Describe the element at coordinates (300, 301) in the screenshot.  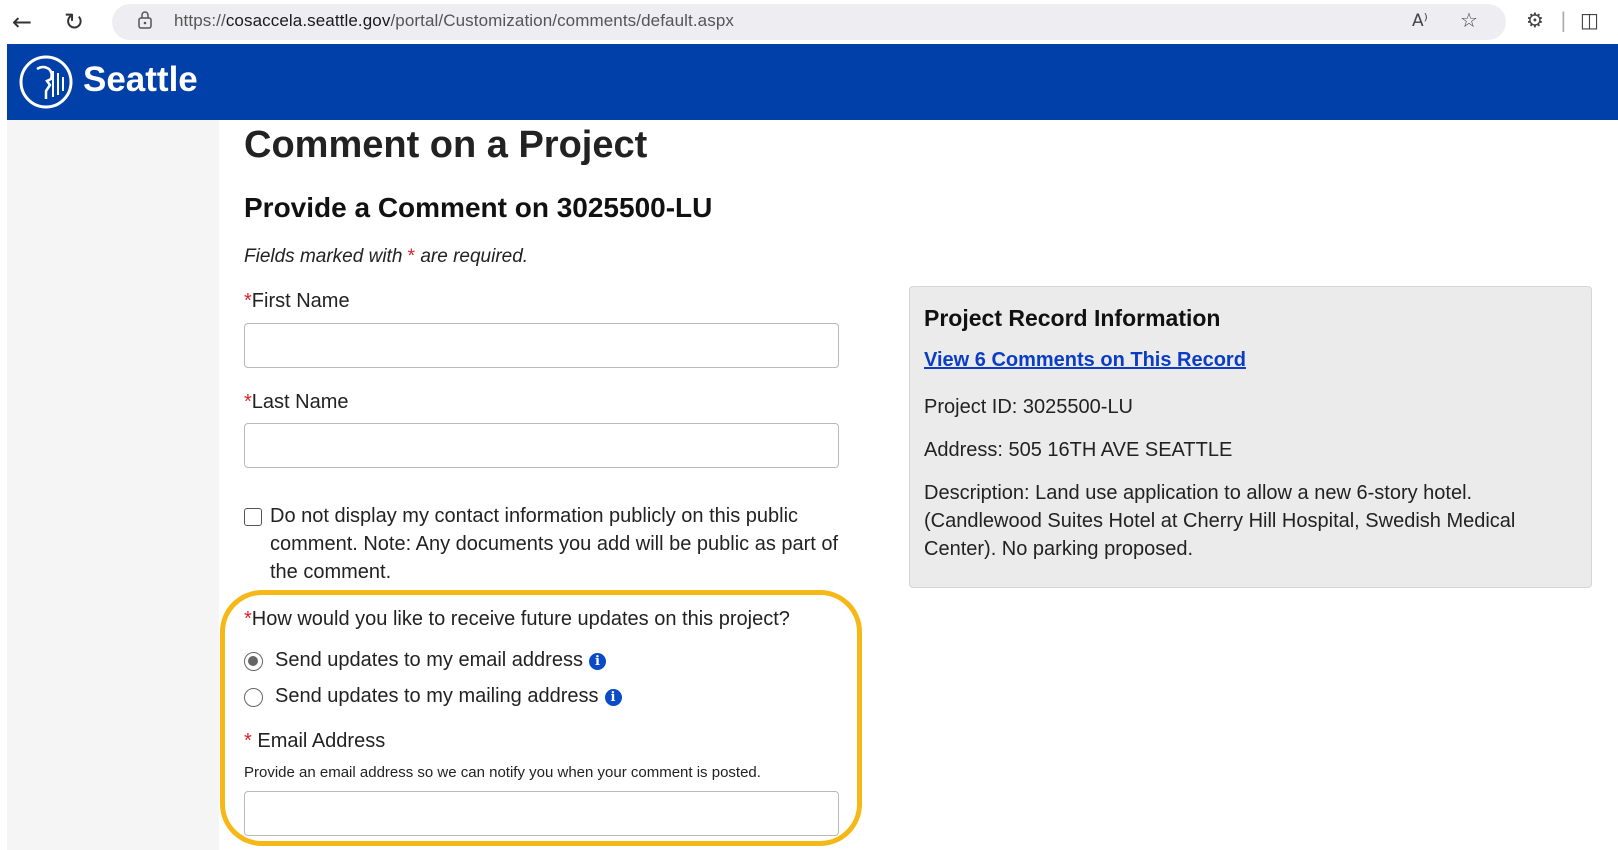
I see `first-name-label-text: First Name` at that location.